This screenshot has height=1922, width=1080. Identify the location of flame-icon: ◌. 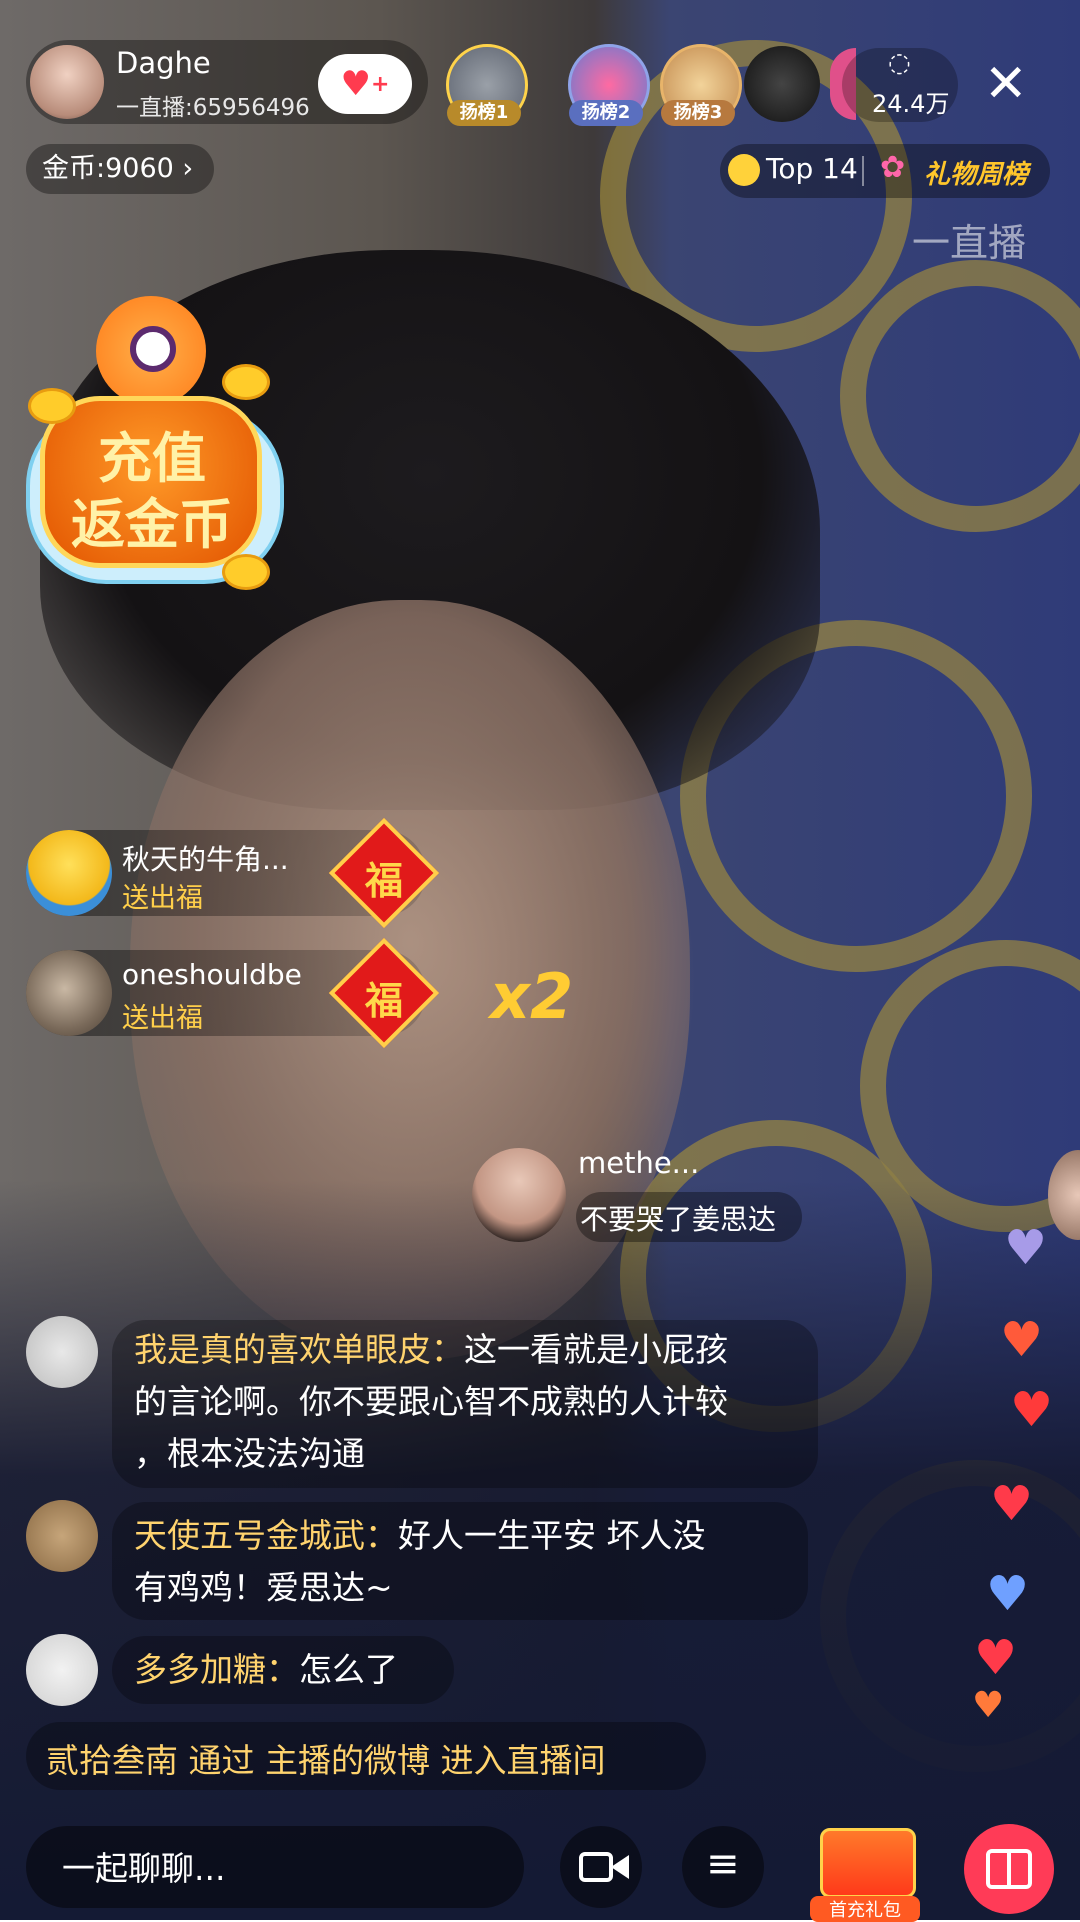
(899, 63).